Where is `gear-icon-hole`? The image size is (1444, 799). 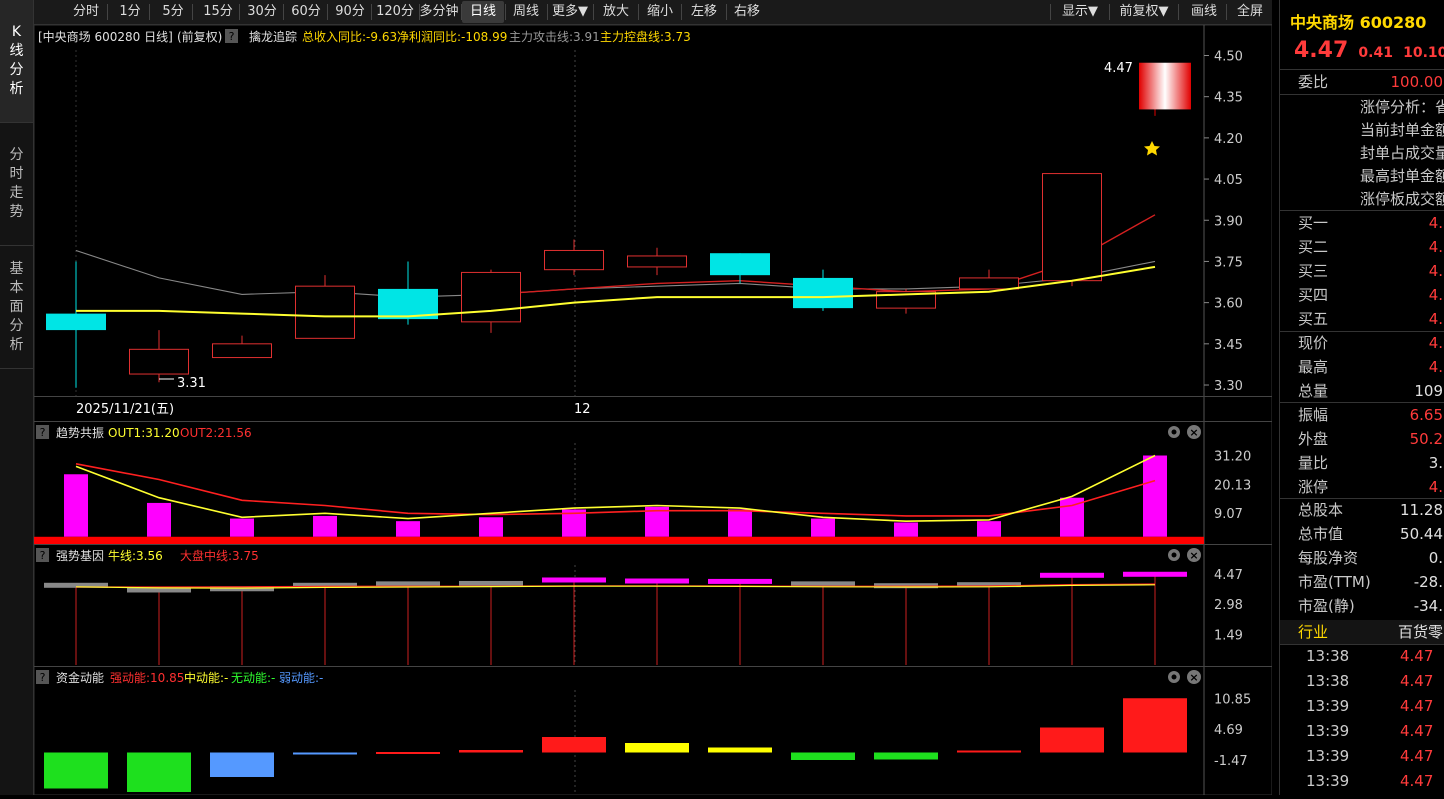
gear-icon-hole is located at coordinates (1174, 677).